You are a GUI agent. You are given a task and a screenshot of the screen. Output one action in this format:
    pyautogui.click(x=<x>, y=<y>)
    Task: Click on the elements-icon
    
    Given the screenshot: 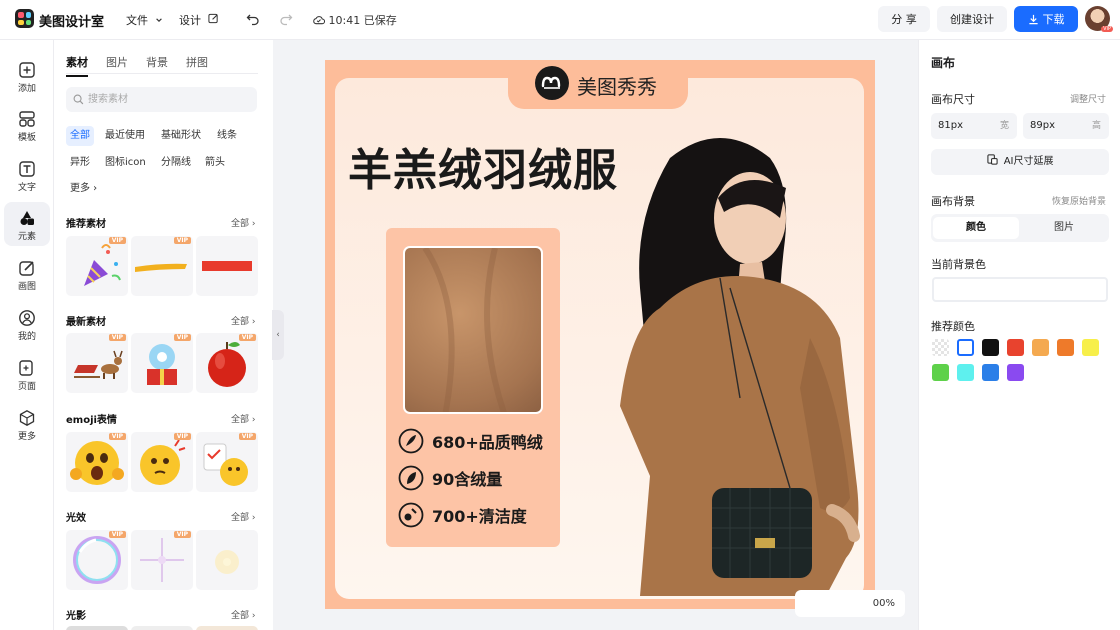 What is the action you would take?
    pyautogui.click(x=27, y=218)
    